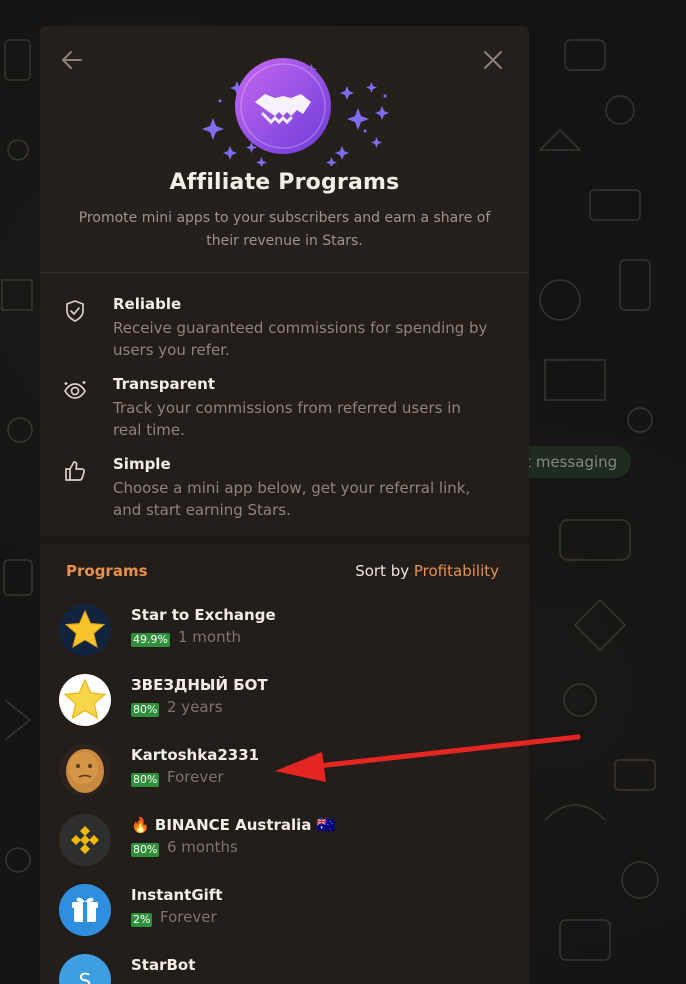 The image size is (686, 984). What do you see at coordinates (233, 825) in the screenshot?
I see `program-name: 🔥 BINANCE Australia 🇦🇺` at bounding box center [233, 825].